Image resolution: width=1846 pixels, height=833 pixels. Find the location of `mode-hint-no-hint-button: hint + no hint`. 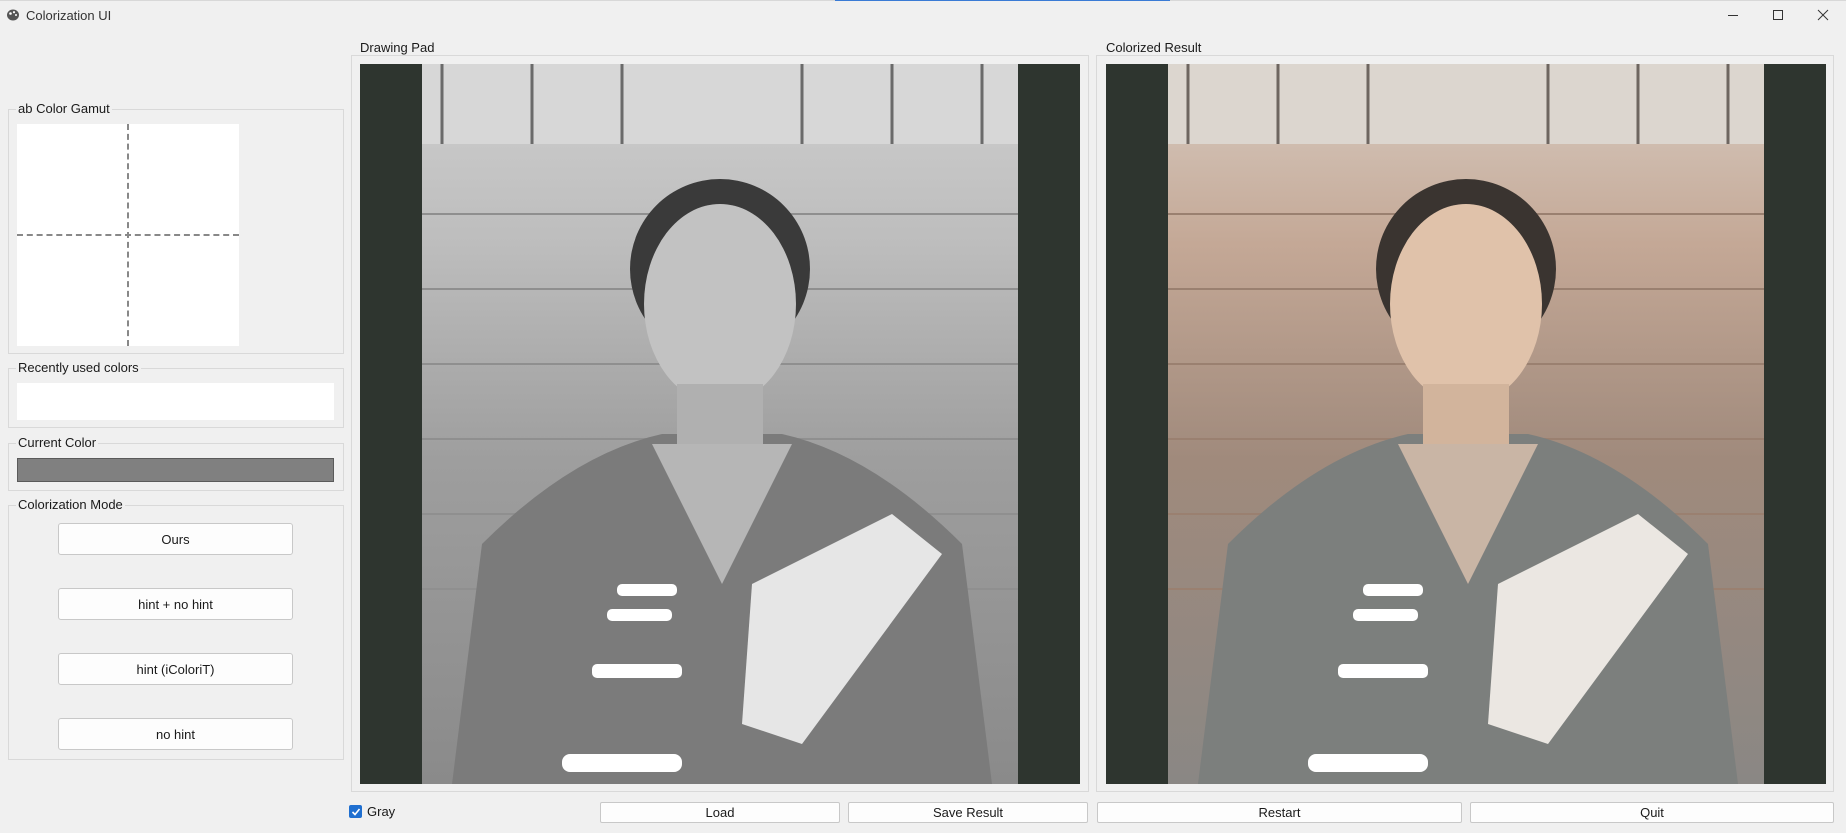

mode-hint-no-hint-button: hint + no hint is located at coordinates (175, 604).